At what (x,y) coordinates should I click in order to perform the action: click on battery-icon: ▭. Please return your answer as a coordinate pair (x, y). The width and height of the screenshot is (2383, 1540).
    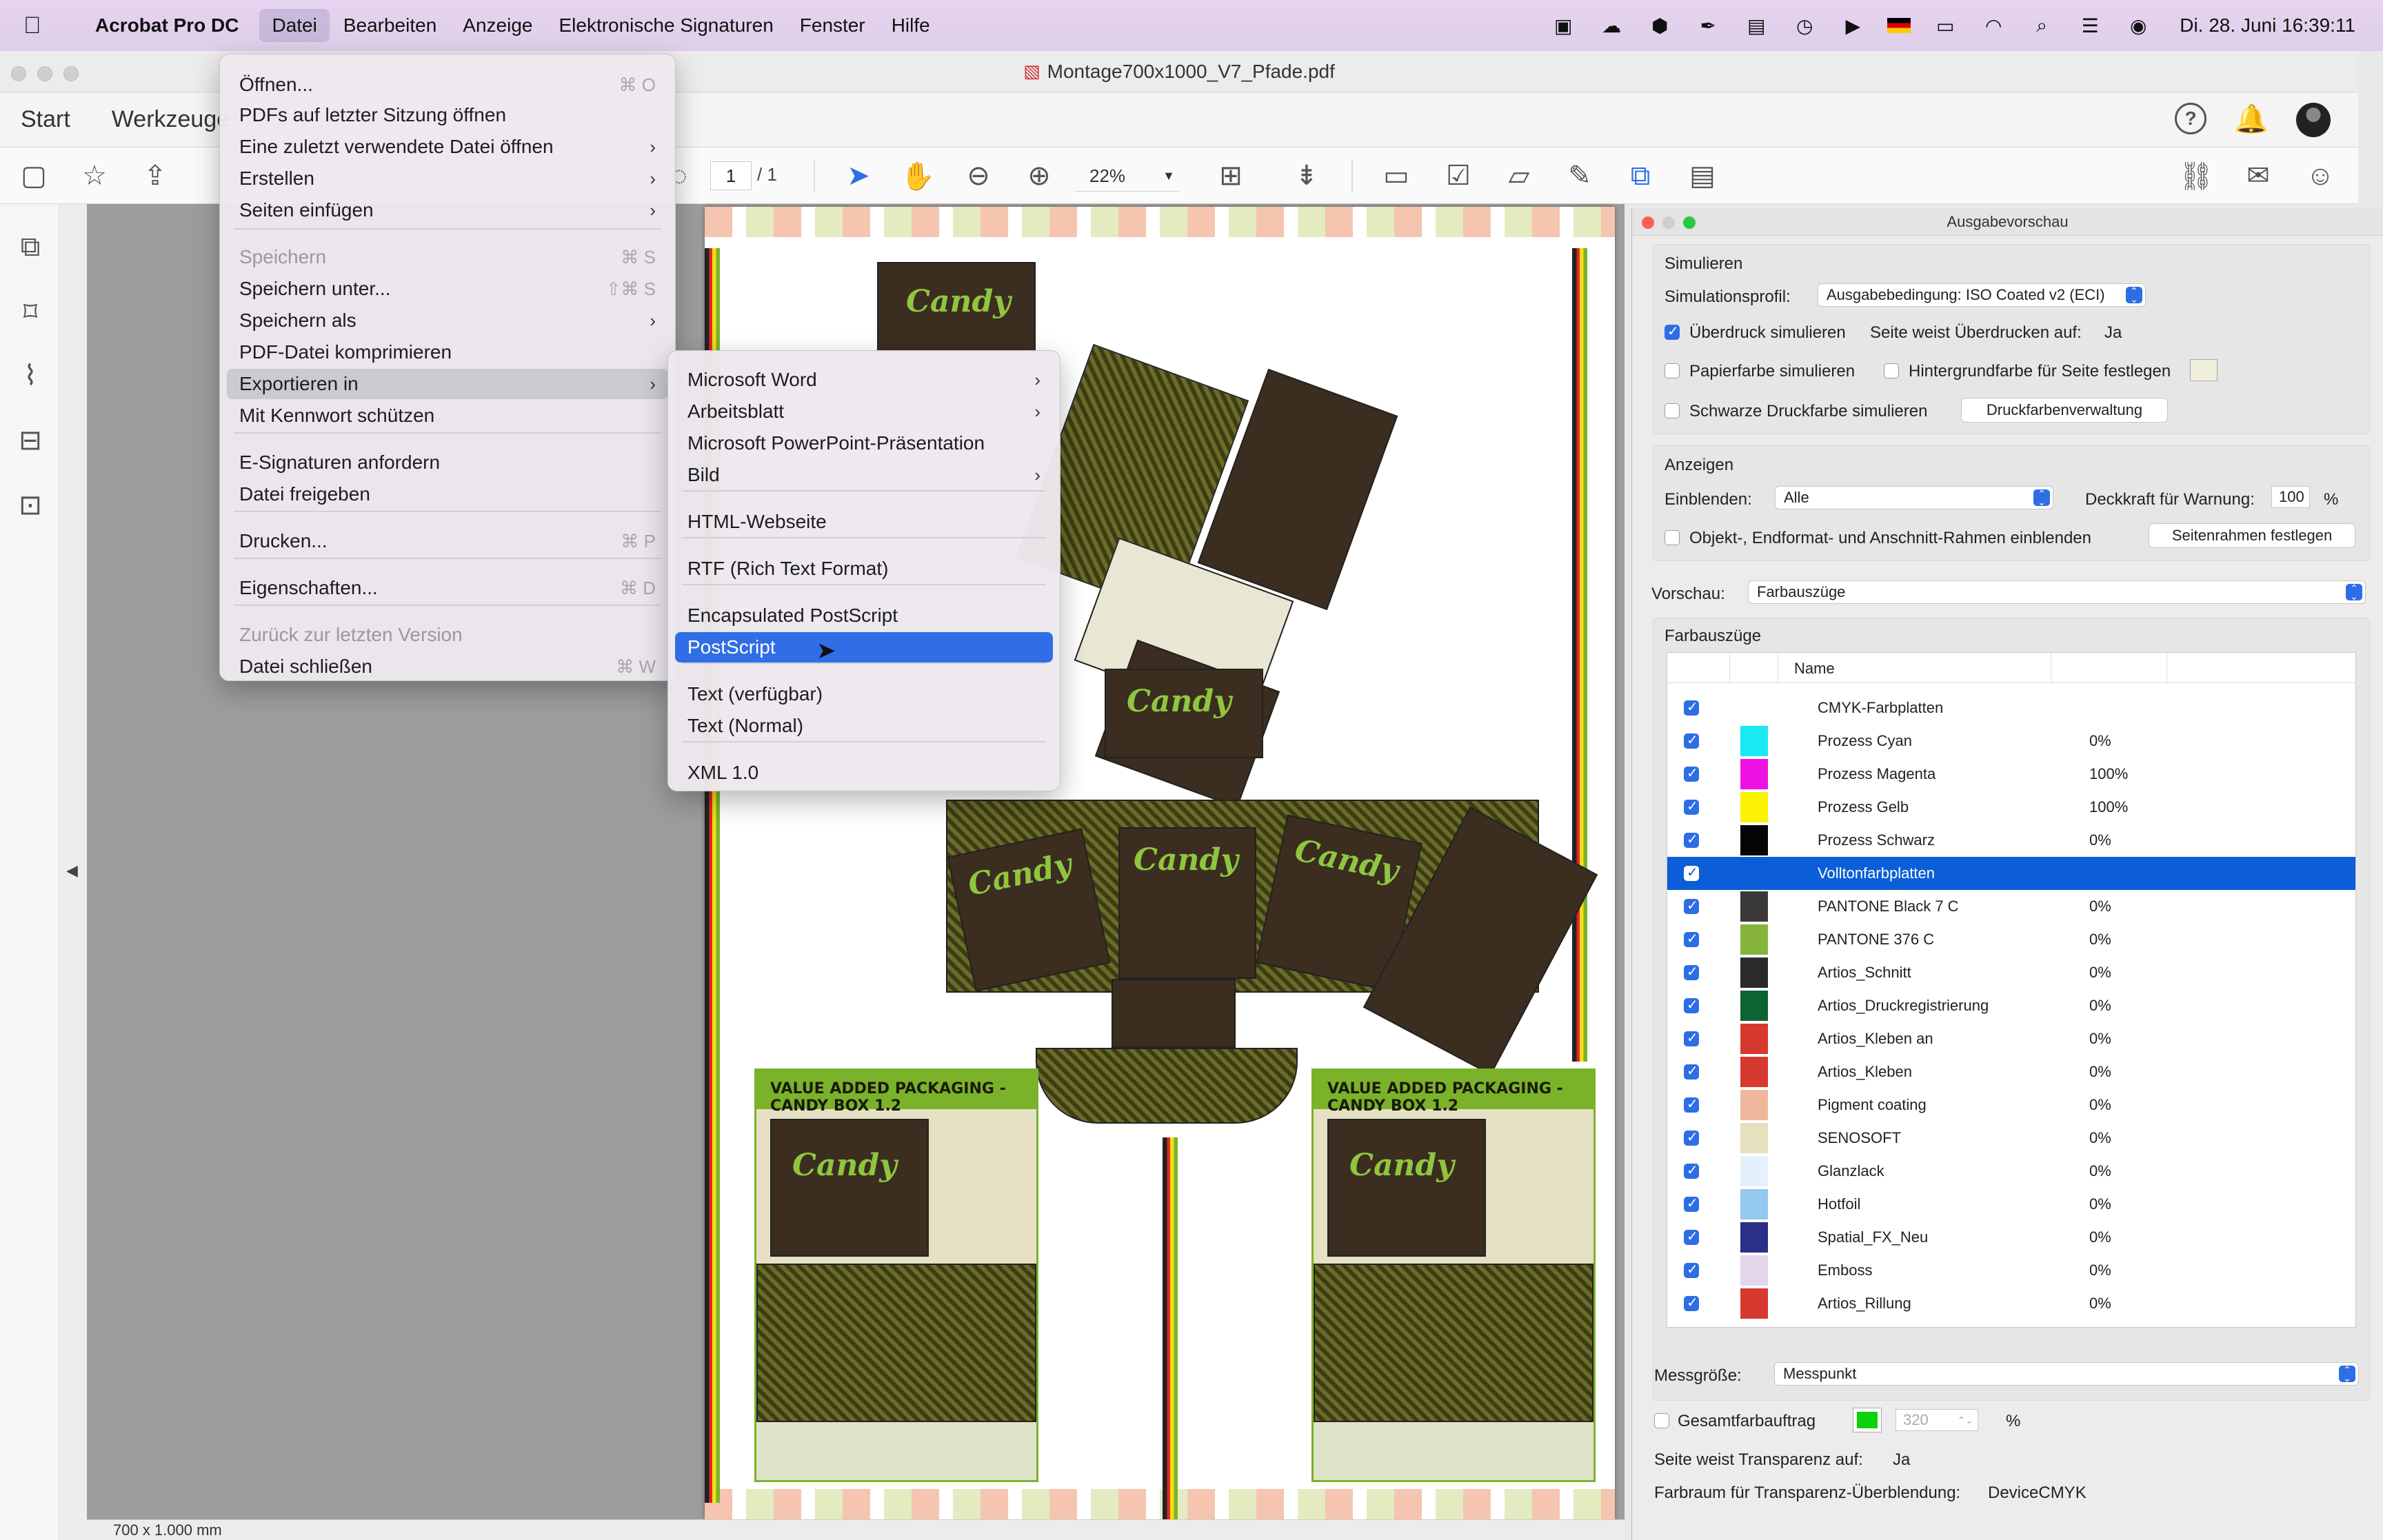
    Looking at the image, I should click on (1945, 26).